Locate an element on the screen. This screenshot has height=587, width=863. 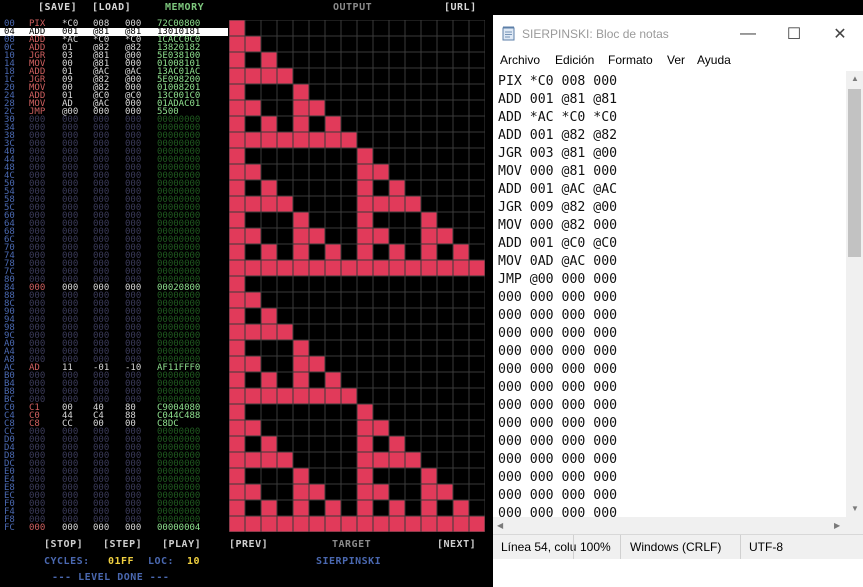
maximize-button: ☐ is located at coordinates (794, 33).